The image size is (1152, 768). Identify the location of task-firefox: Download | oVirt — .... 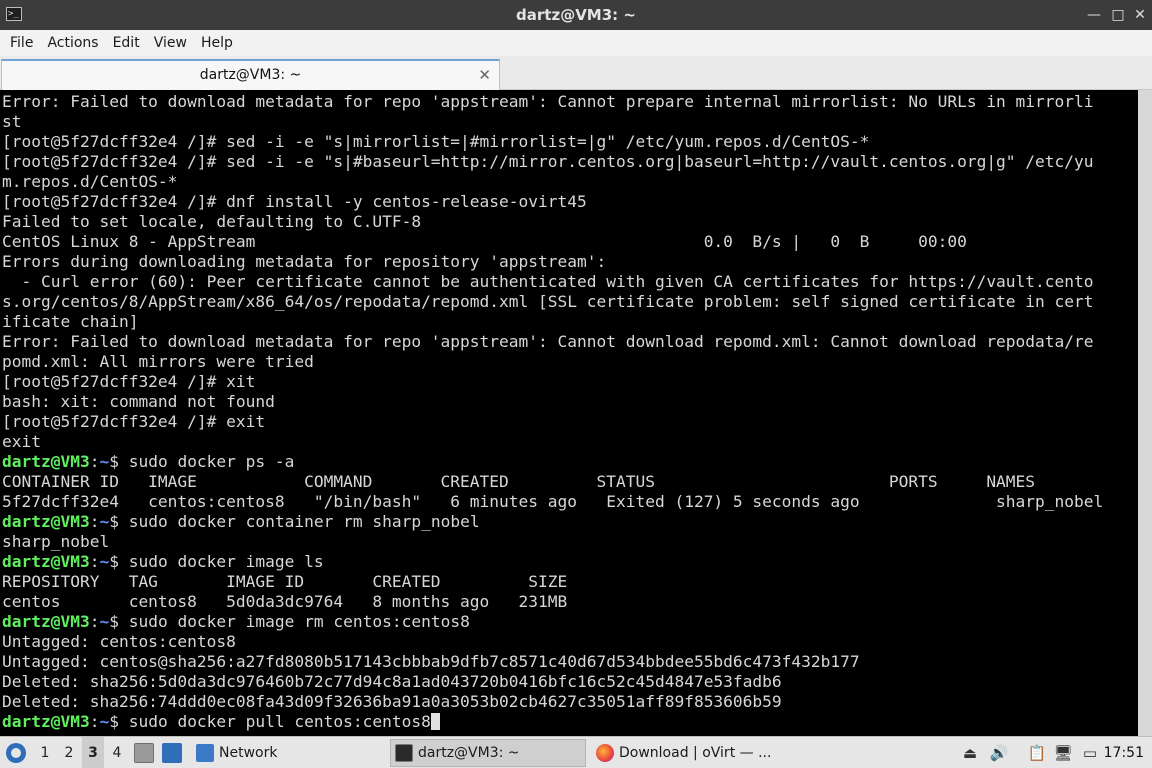
(687, 753).